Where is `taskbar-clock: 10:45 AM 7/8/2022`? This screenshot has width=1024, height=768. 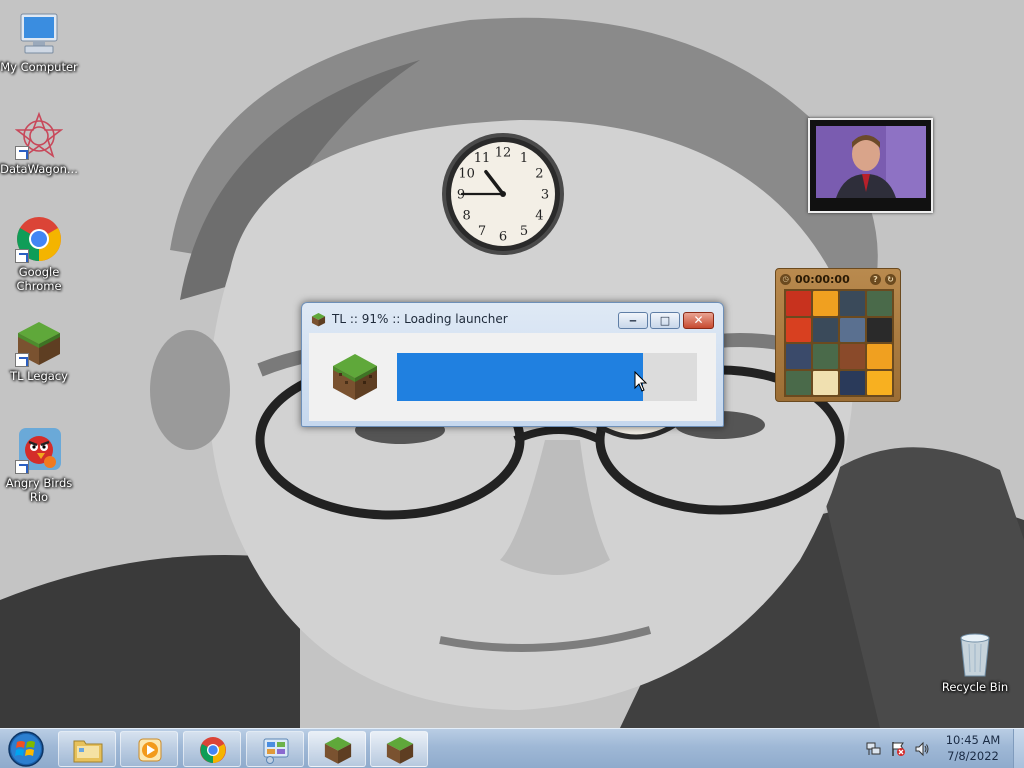 taskbar-clock: 10:45 AM 7/8/2022 is located at coordinates (973, 748).